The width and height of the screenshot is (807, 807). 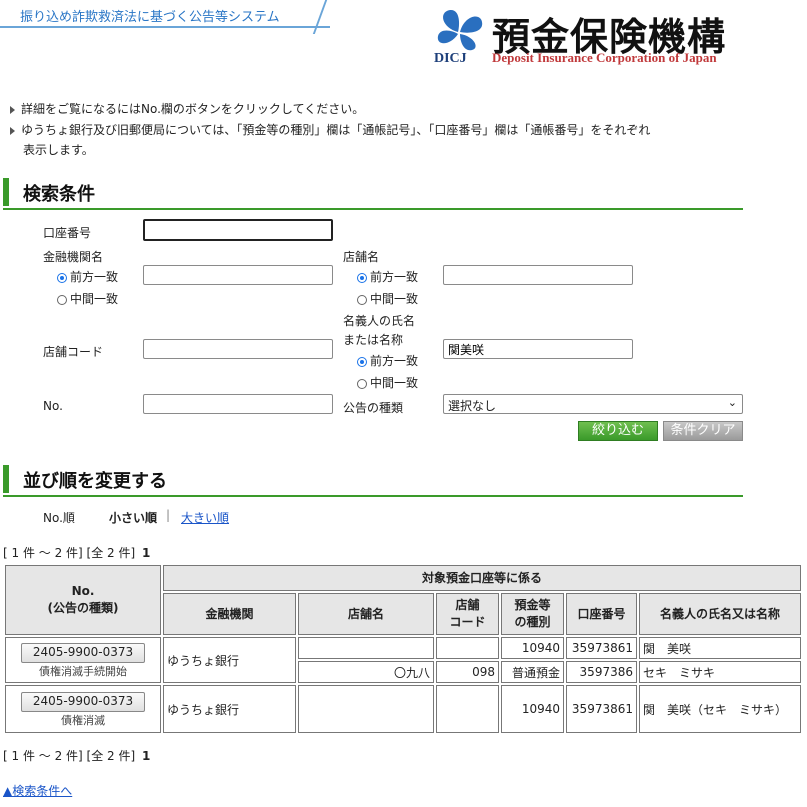 I want to click on holder-middle-radio: 中間一致, so click(x=387, y=382).